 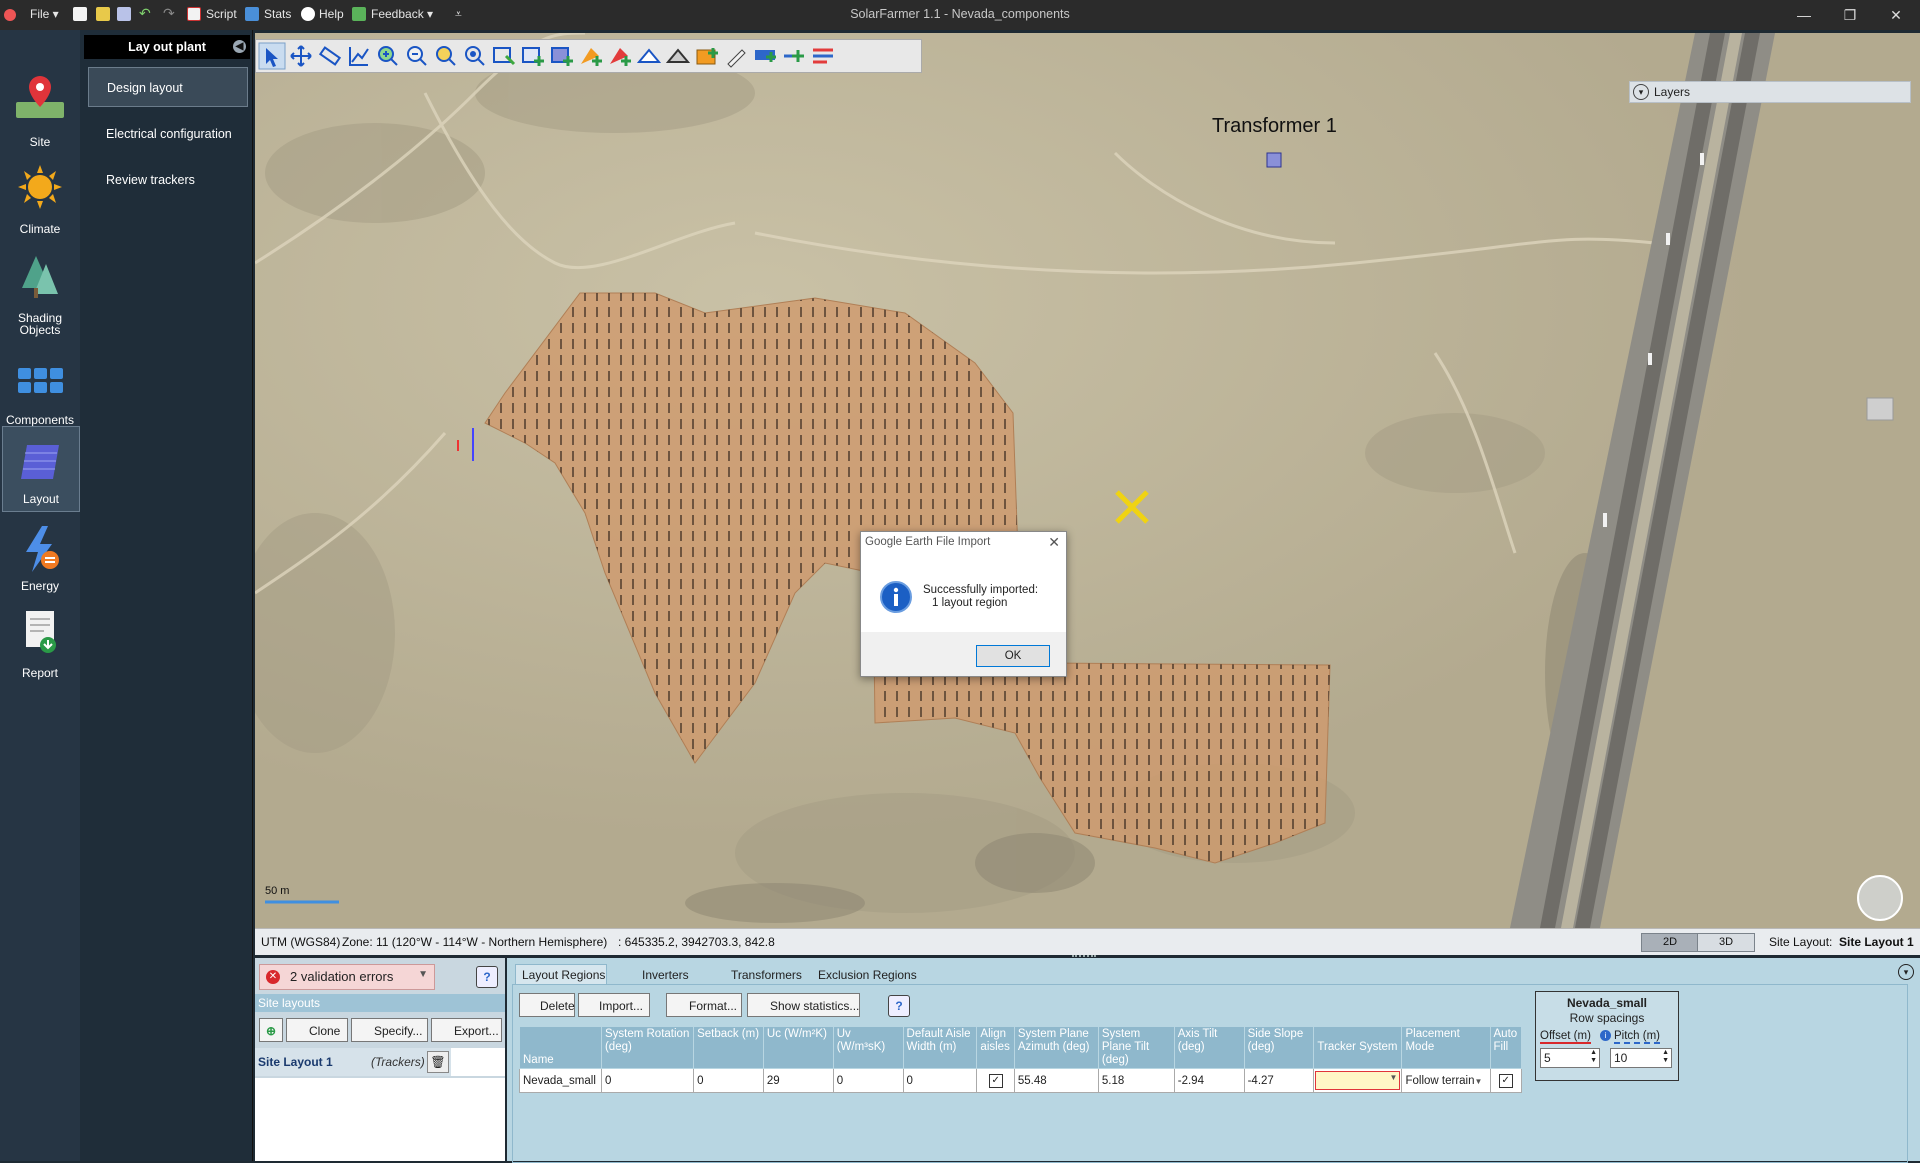 I want to click on expand-layers-icon: ▾, so click(x=1641, y=92).